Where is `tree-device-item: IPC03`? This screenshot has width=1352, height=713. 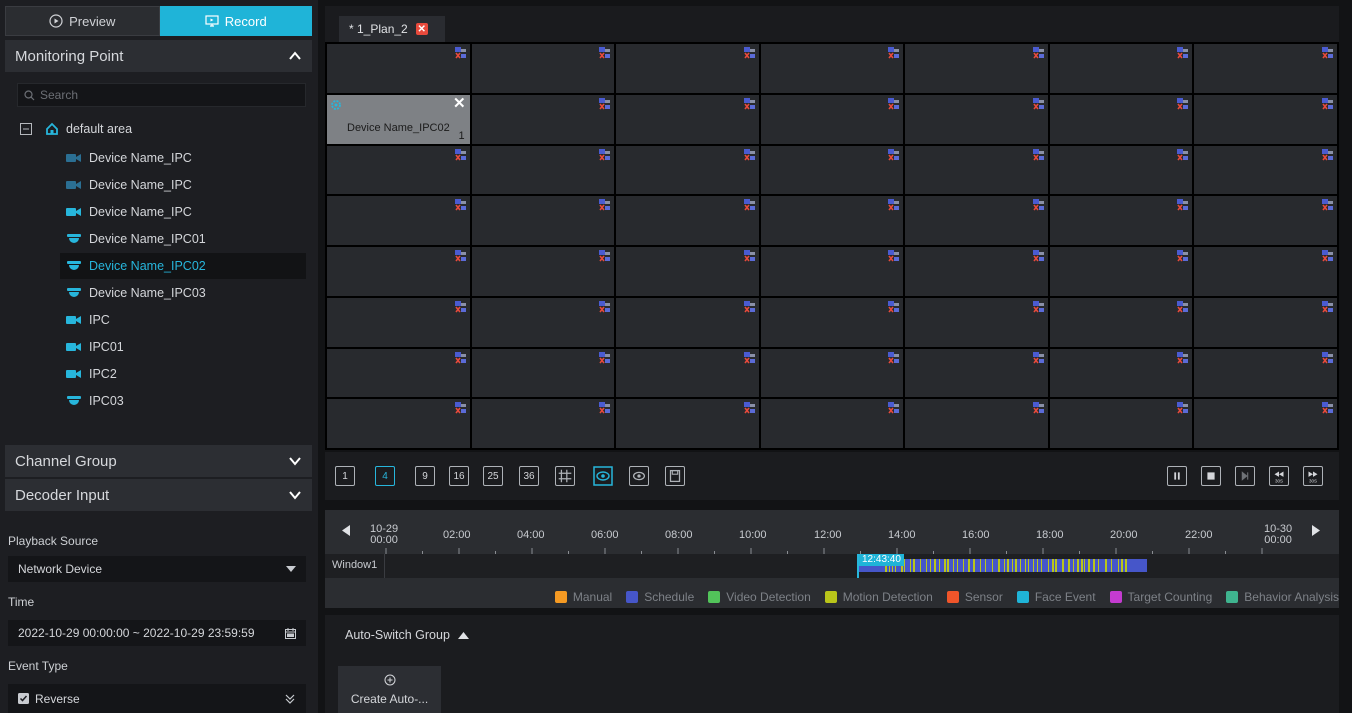 tree-device-item: IPC03 is located at coordinates (95, 401).